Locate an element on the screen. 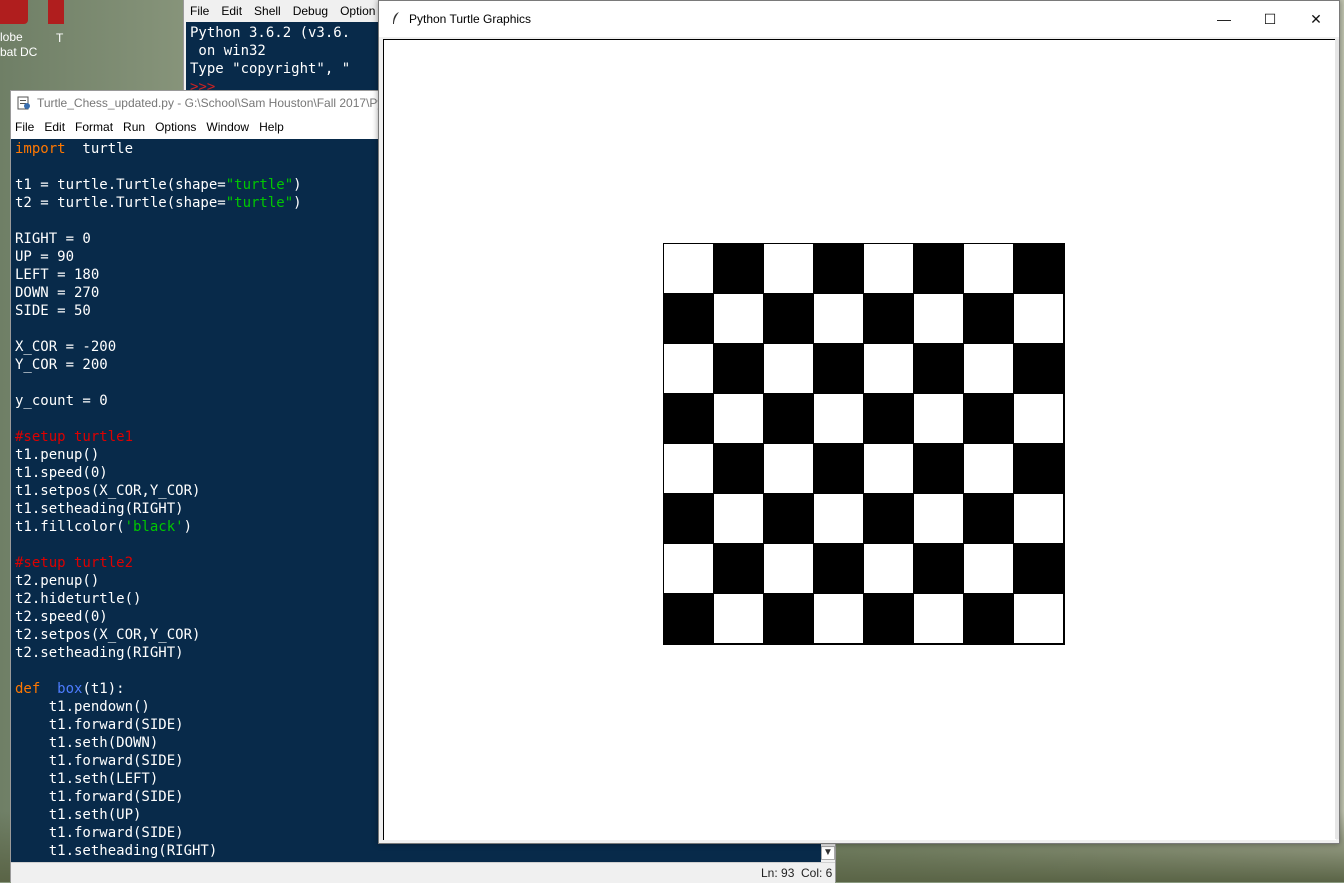 This screenshot has height=883, width=1344. maximize-button: ☐ is located at coordinates (1270, 19).